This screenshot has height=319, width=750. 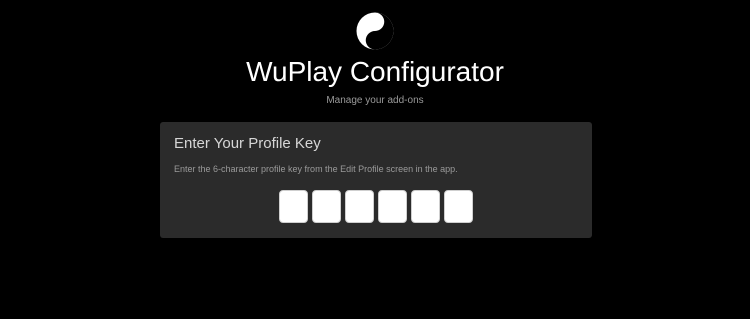 I want to click on card-title: Enter Your Profile Key, so click(x=247, y=143).